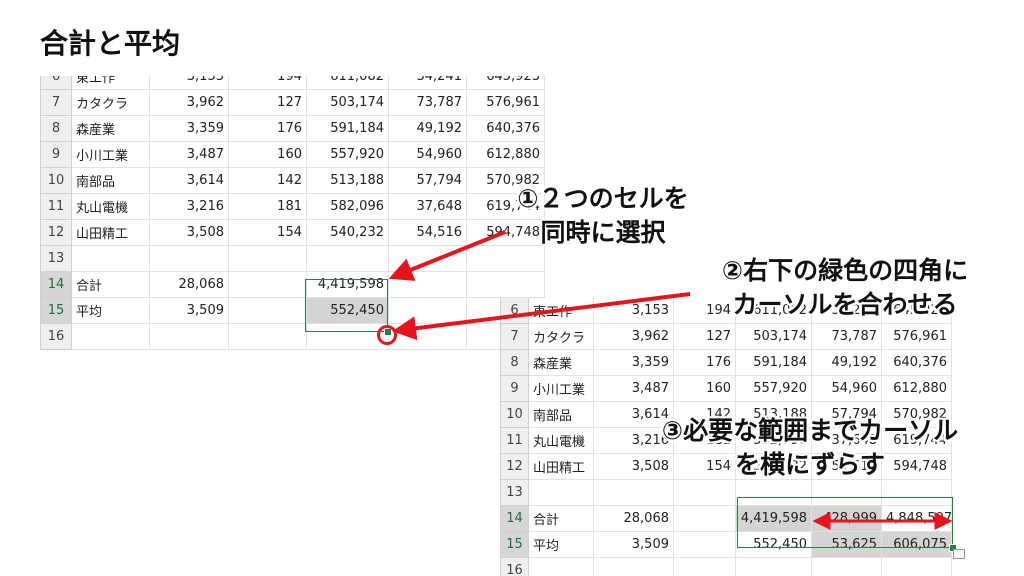 Image resolution: width=1024 pixels, height=576 pixels. I want to click on cell: 640,376, so click(505, 128).